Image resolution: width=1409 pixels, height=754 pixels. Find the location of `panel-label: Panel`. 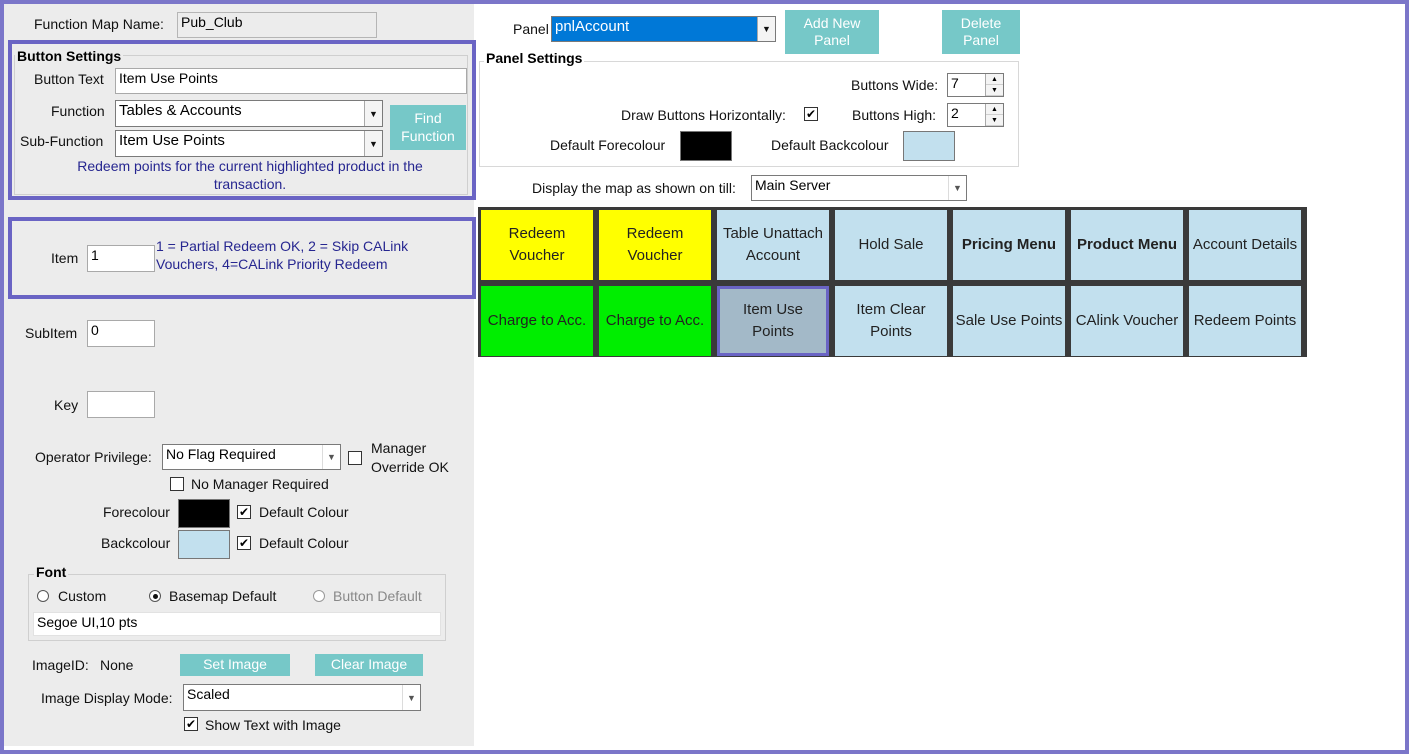

panel-label: Panel is located at coordinates (531, 29).